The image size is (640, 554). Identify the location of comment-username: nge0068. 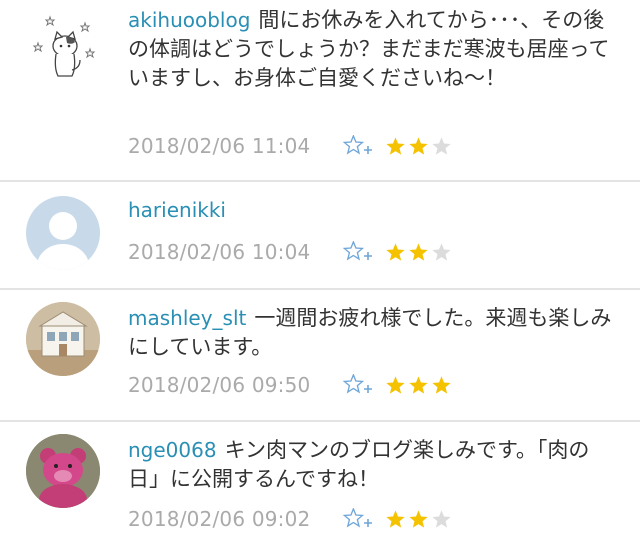
(172, 450).